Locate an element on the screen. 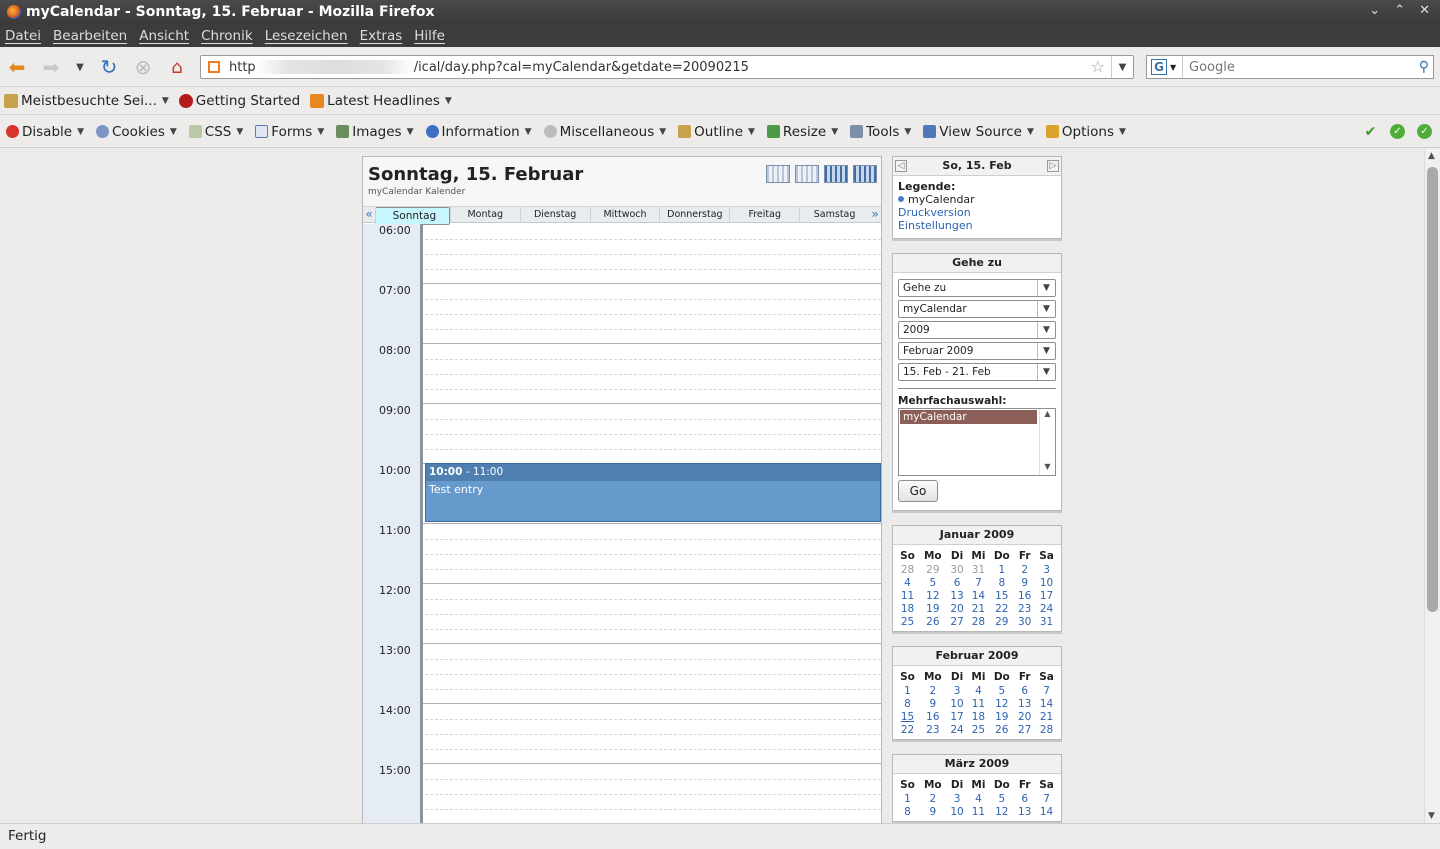 This screenshot has height=849, width=1440. close-button: ✕ is located at coordinates (1424, 10).